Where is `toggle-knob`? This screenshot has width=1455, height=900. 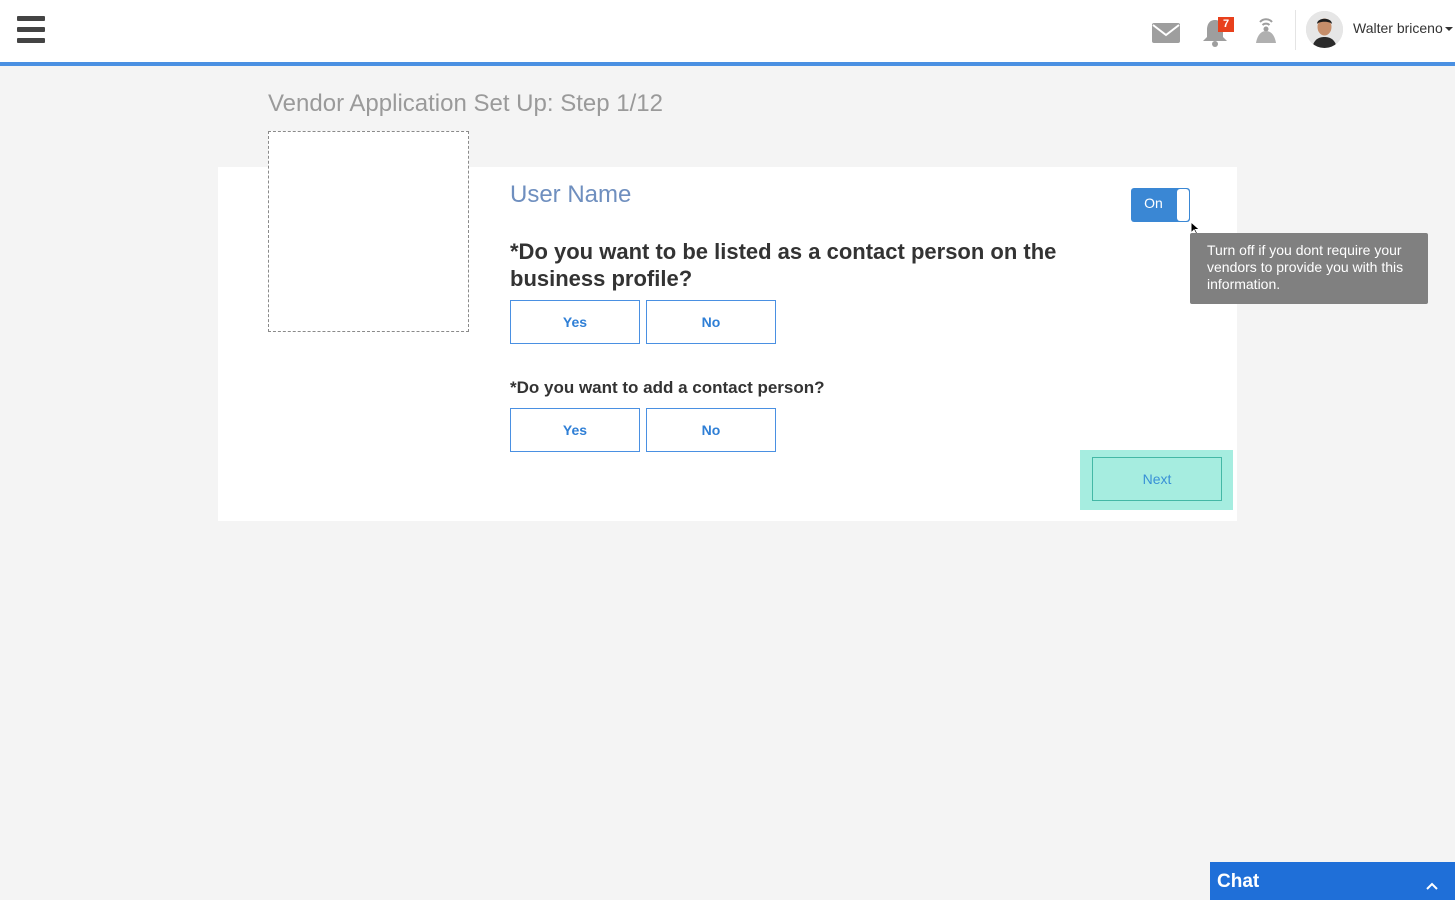
toggle-knob is located at coordinates (1183, 205).